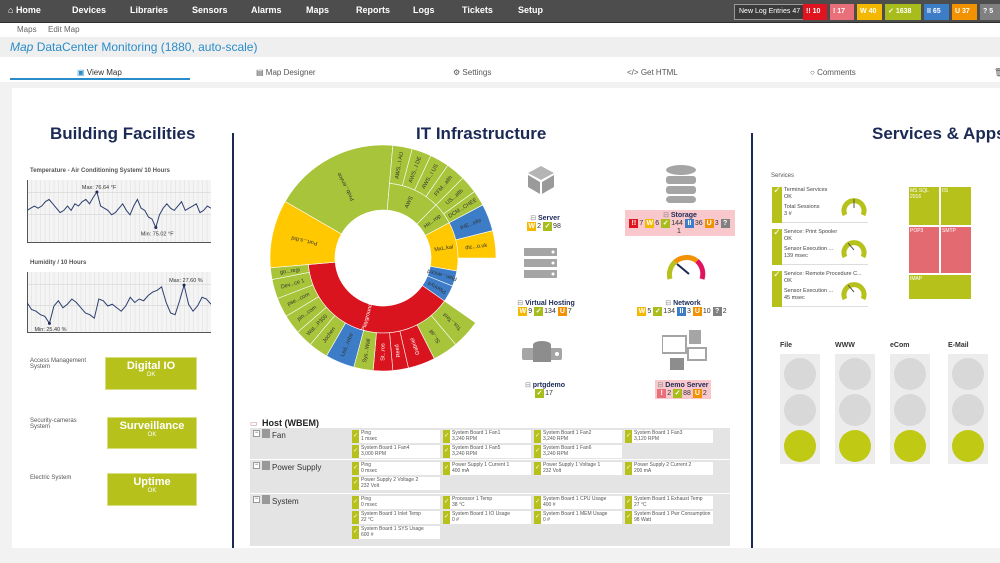 The image size is (1000, 563). I want to click on device-group-network: ⊟ Network W 5 ✓ 134 II 3 U 10? 2, so click(683, 307).